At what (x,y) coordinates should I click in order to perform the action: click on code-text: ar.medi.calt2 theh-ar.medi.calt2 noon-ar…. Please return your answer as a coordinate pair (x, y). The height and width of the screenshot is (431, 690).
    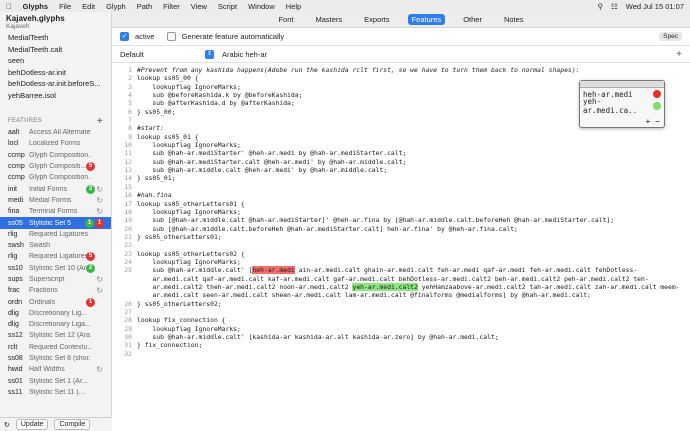
    Looking at the image, I should click on (408, 286).